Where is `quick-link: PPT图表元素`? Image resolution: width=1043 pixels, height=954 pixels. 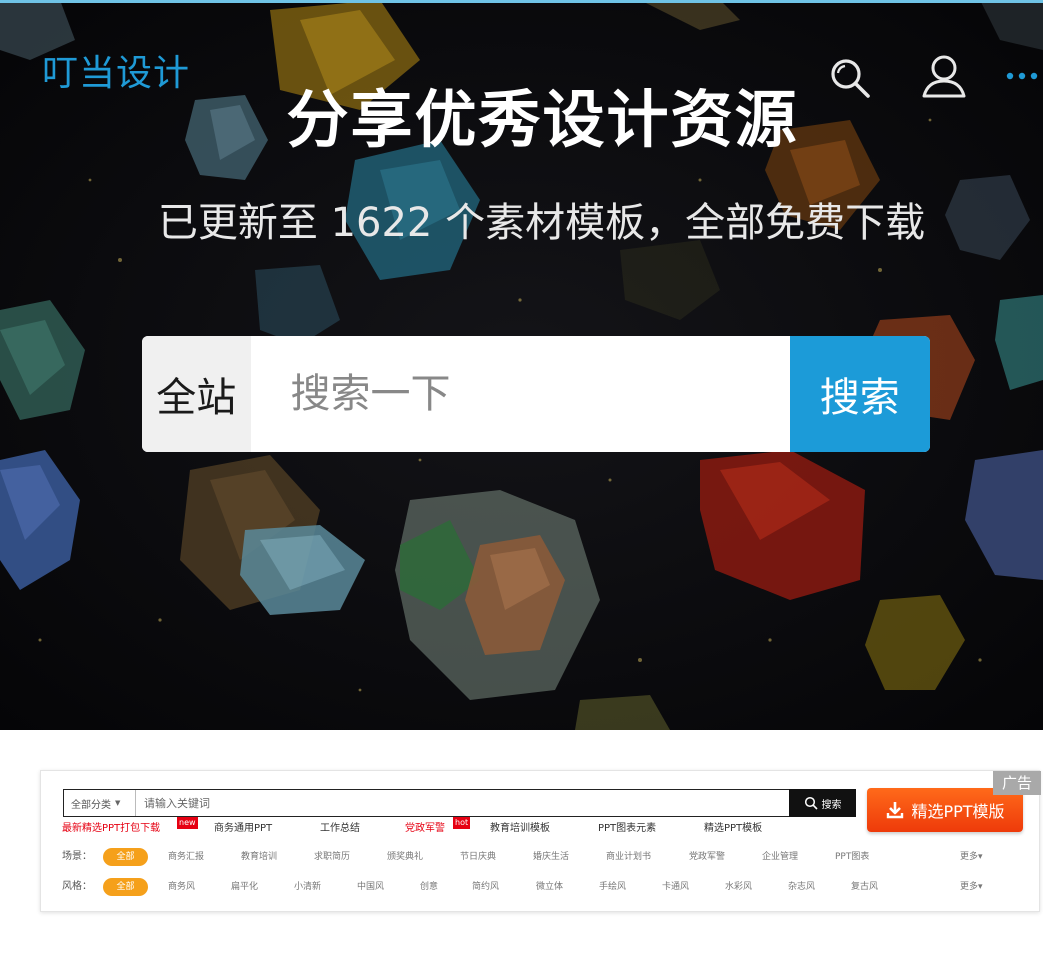
quick-link: PPT图表元素 is located at coordinates (627, 829).